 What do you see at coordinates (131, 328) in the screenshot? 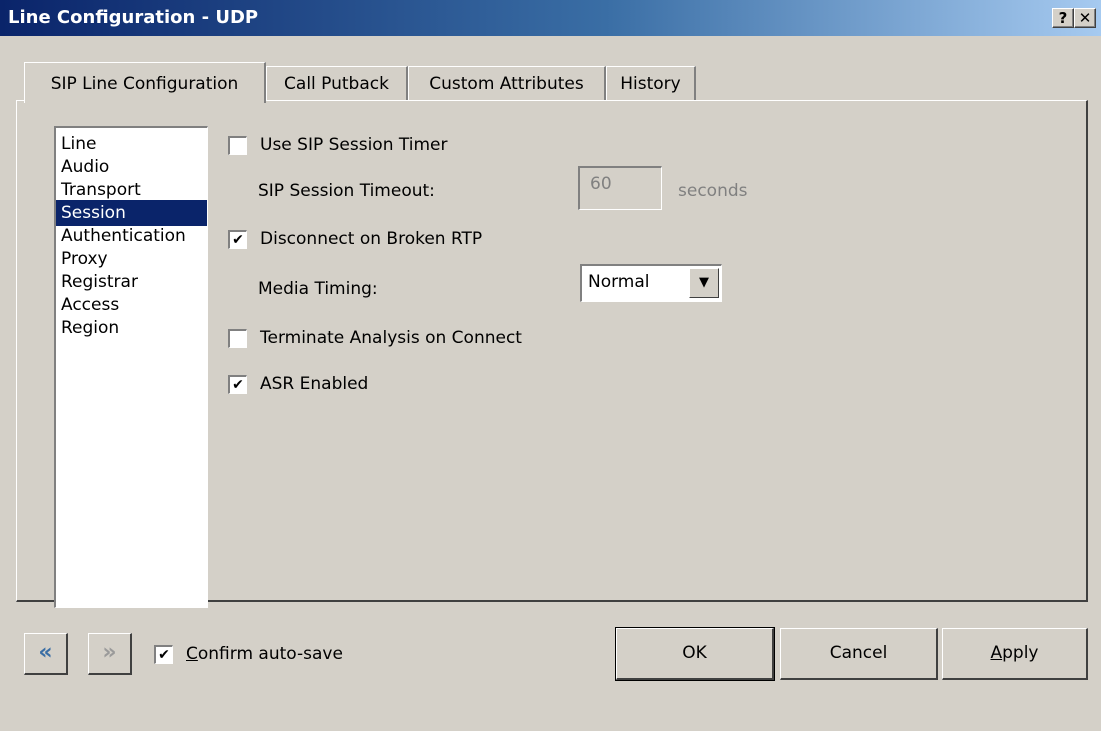
I see `list-item-region: Region` at bounding box center [131, 328].